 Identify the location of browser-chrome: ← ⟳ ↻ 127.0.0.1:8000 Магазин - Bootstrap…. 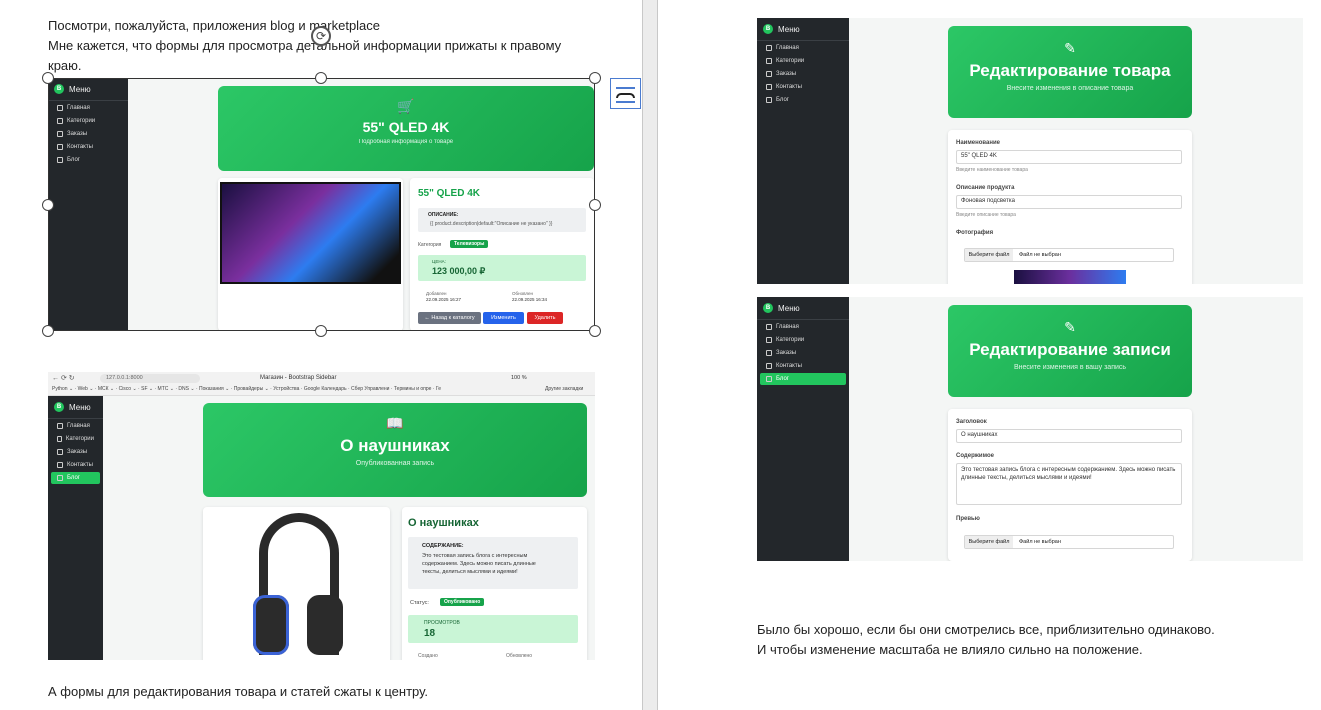
(321, 384).